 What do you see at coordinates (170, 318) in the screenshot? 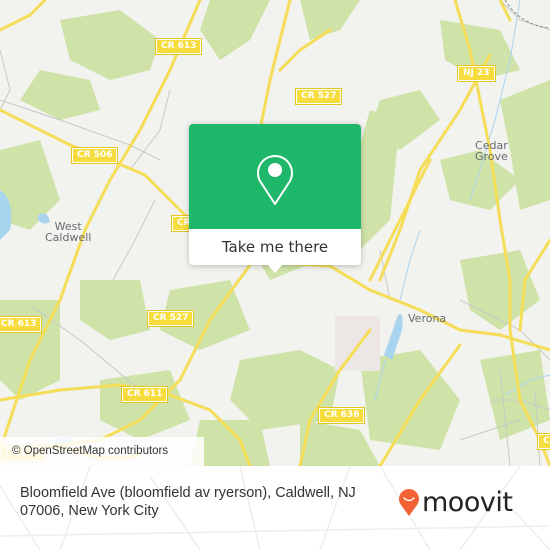
I see `road-shield-cr527-mid: CR 527` at bounding box center [170, 318].